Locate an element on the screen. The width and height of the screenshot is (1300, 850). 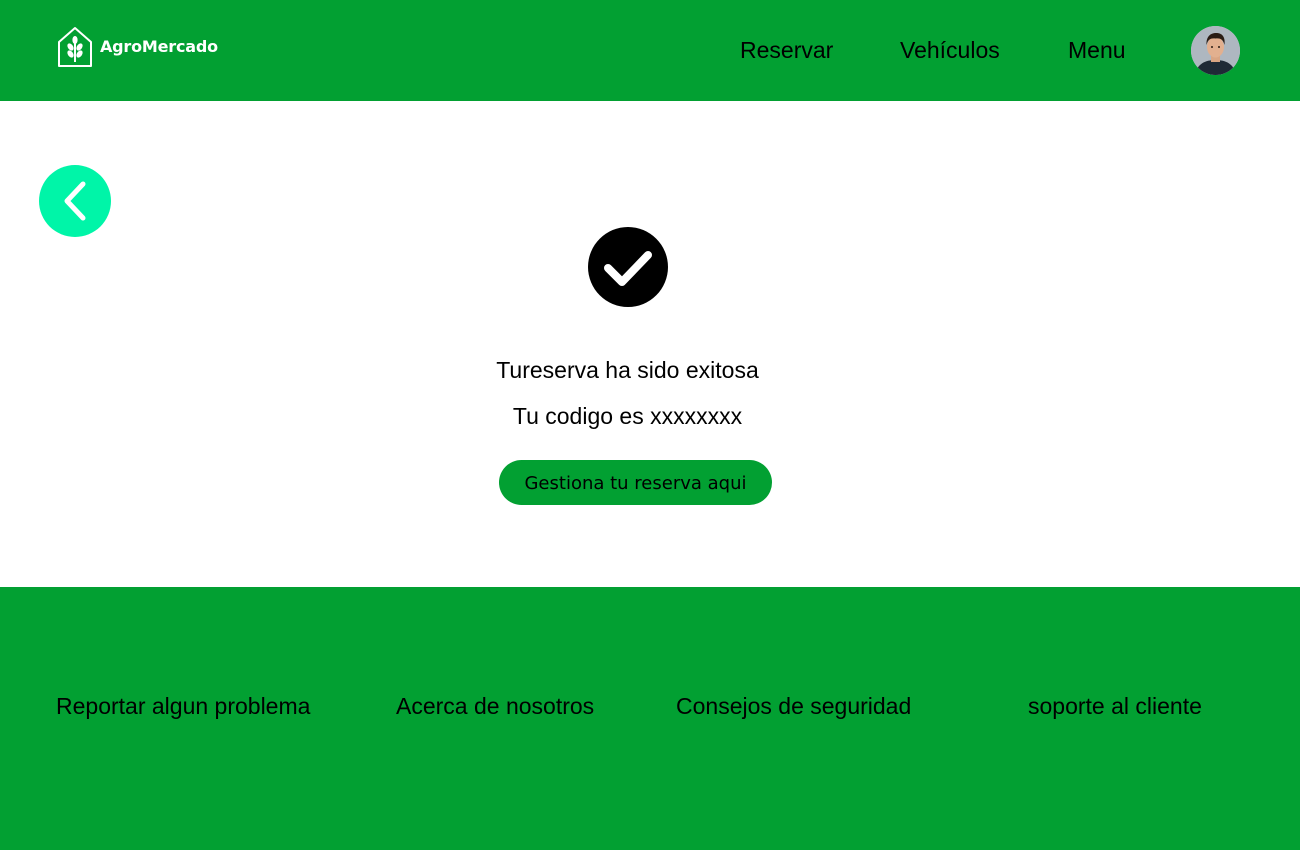
chevron-left-icon is located at coordinates (75, 201).